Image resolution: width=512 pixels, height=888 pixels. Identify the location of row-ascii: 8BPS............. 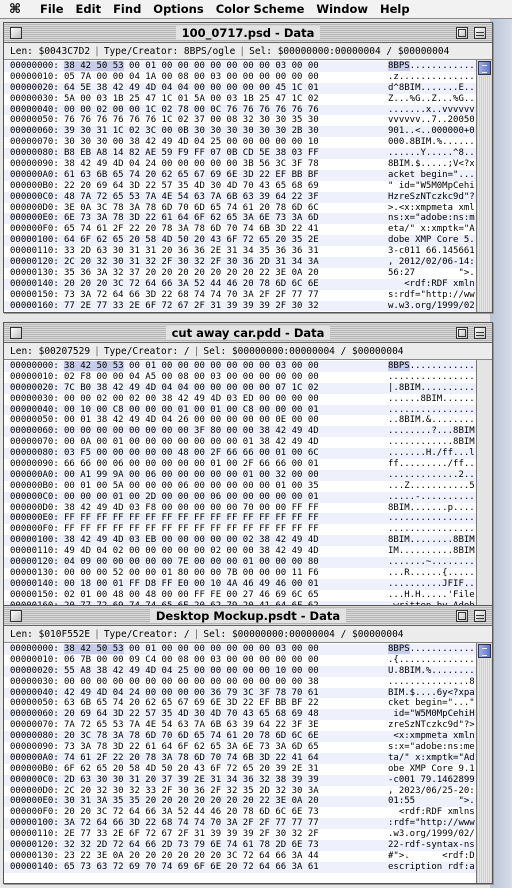
(431, 66).